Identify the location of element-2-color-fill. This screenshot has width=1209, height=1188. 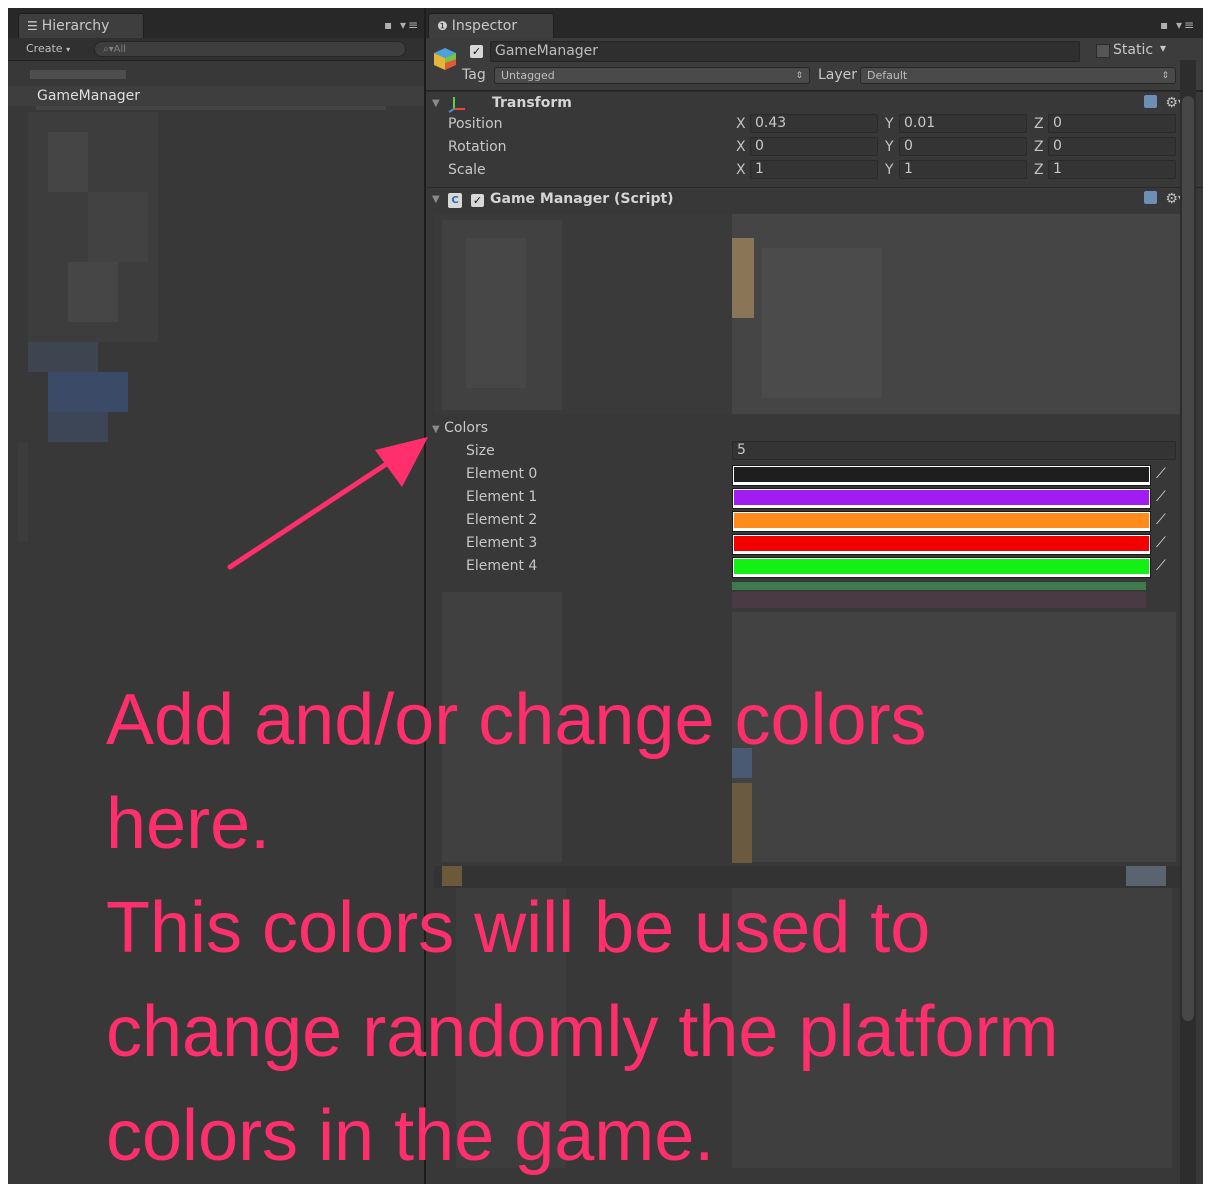
(941, 520).